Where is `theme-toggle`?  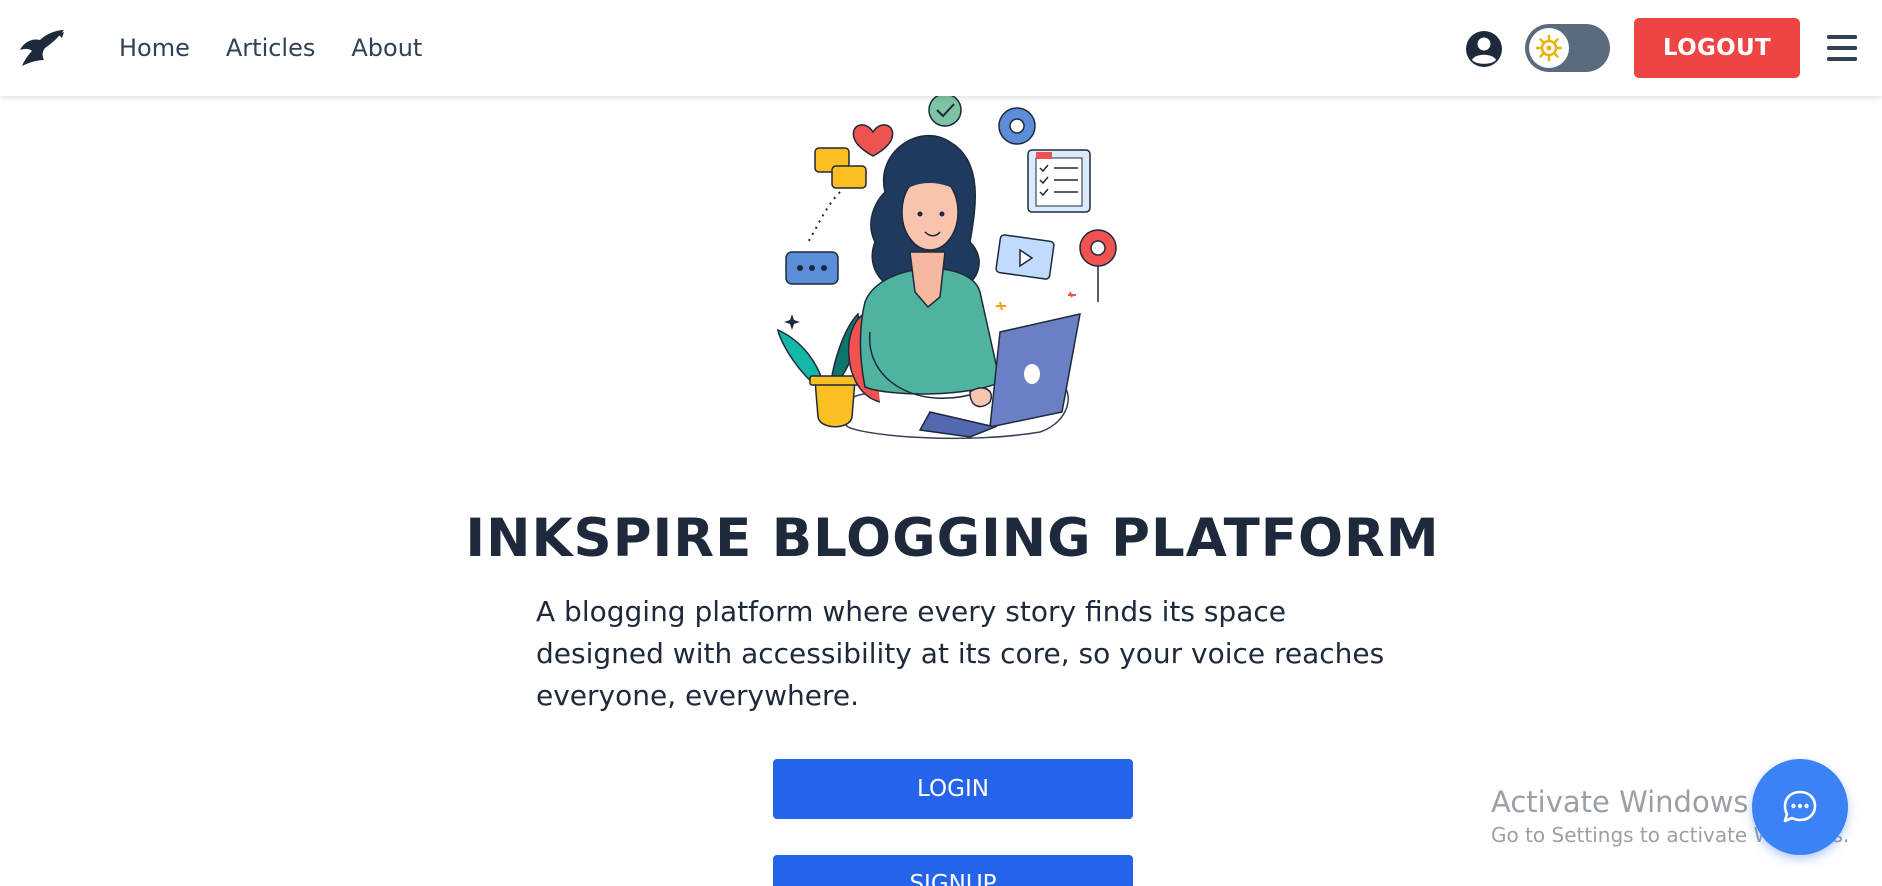
theme-toggle is located at coordinates (1567, 48).